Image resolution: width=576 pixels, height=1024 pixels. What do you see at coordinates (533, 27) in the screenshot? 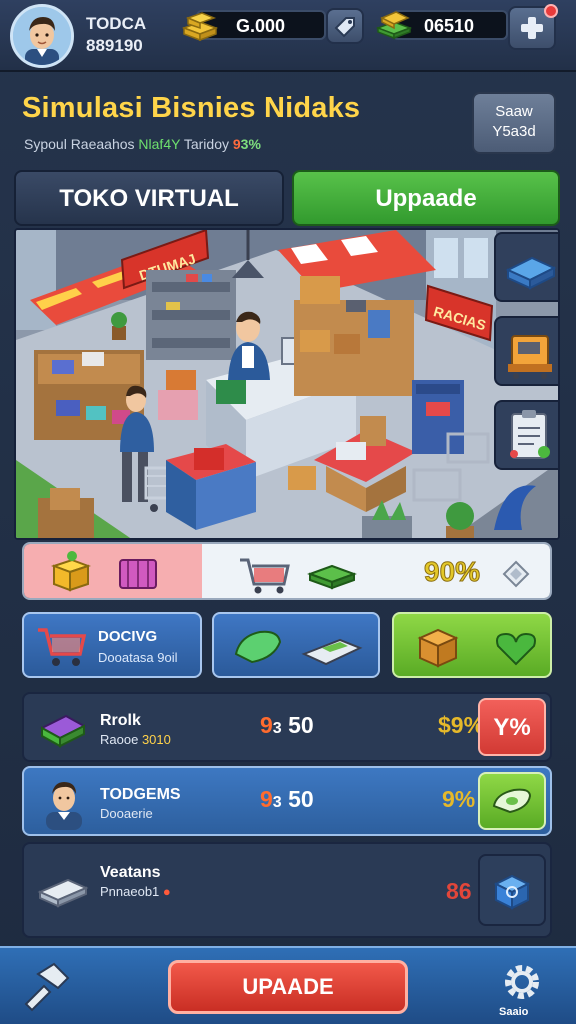
I see `add-currency-button` at bounding box center [533, 27].